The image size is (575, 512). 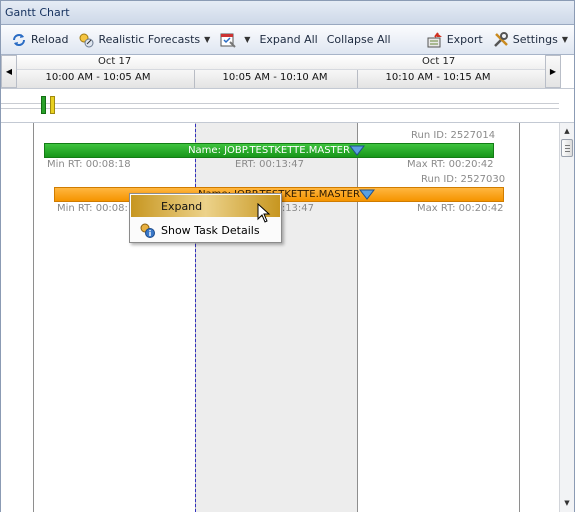 What do you see at coordinates (52, 105) in the screenshot?
I see `overview-marker-yellow` at bounding box center [52, 105].